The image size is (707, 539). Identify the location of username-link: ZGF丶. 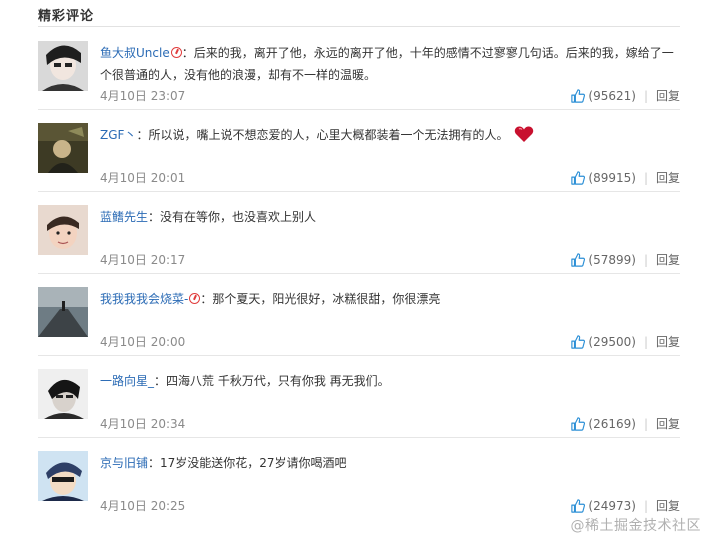
(118, 135).